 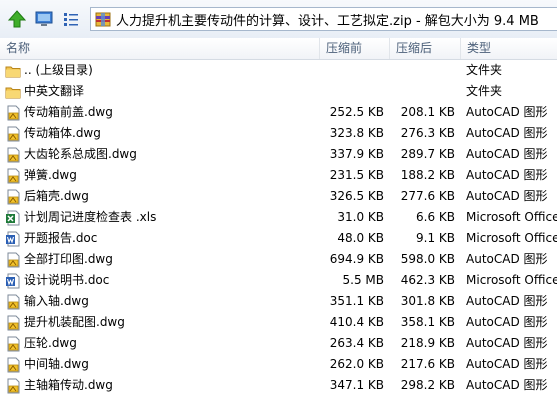 I want to click on file-name-cell: 计划周记进度检查表 .xls, so click(x=160, y=217).